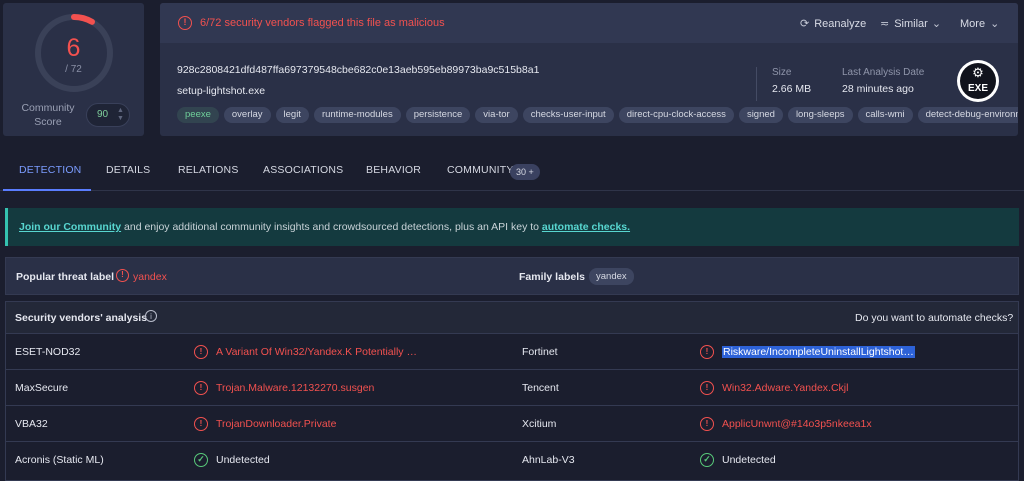 The height and width of the screenshot is (481, 1024). I want to click on gear-icon: ⚙, so click(978, 72).